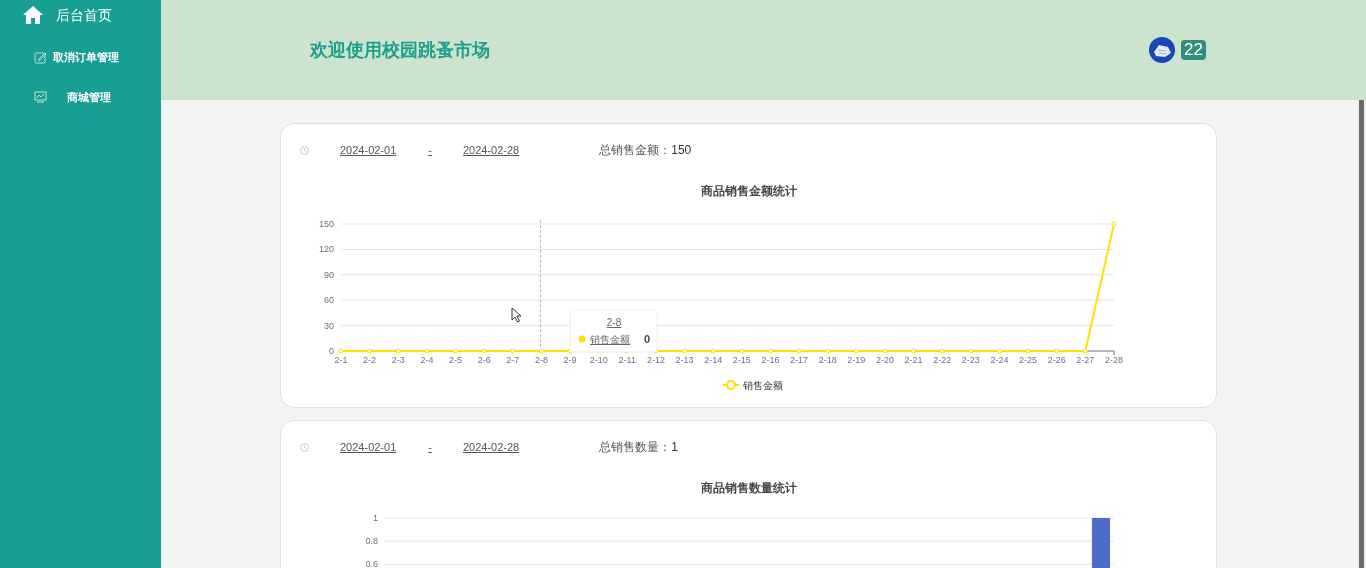 Image resolution: width=1366 pixels, height=568 pixels. What do you see at coordinates (635, 150) in the screenshot?
I see `total-label: 总销售金额：` at bounding box center [635, 150].